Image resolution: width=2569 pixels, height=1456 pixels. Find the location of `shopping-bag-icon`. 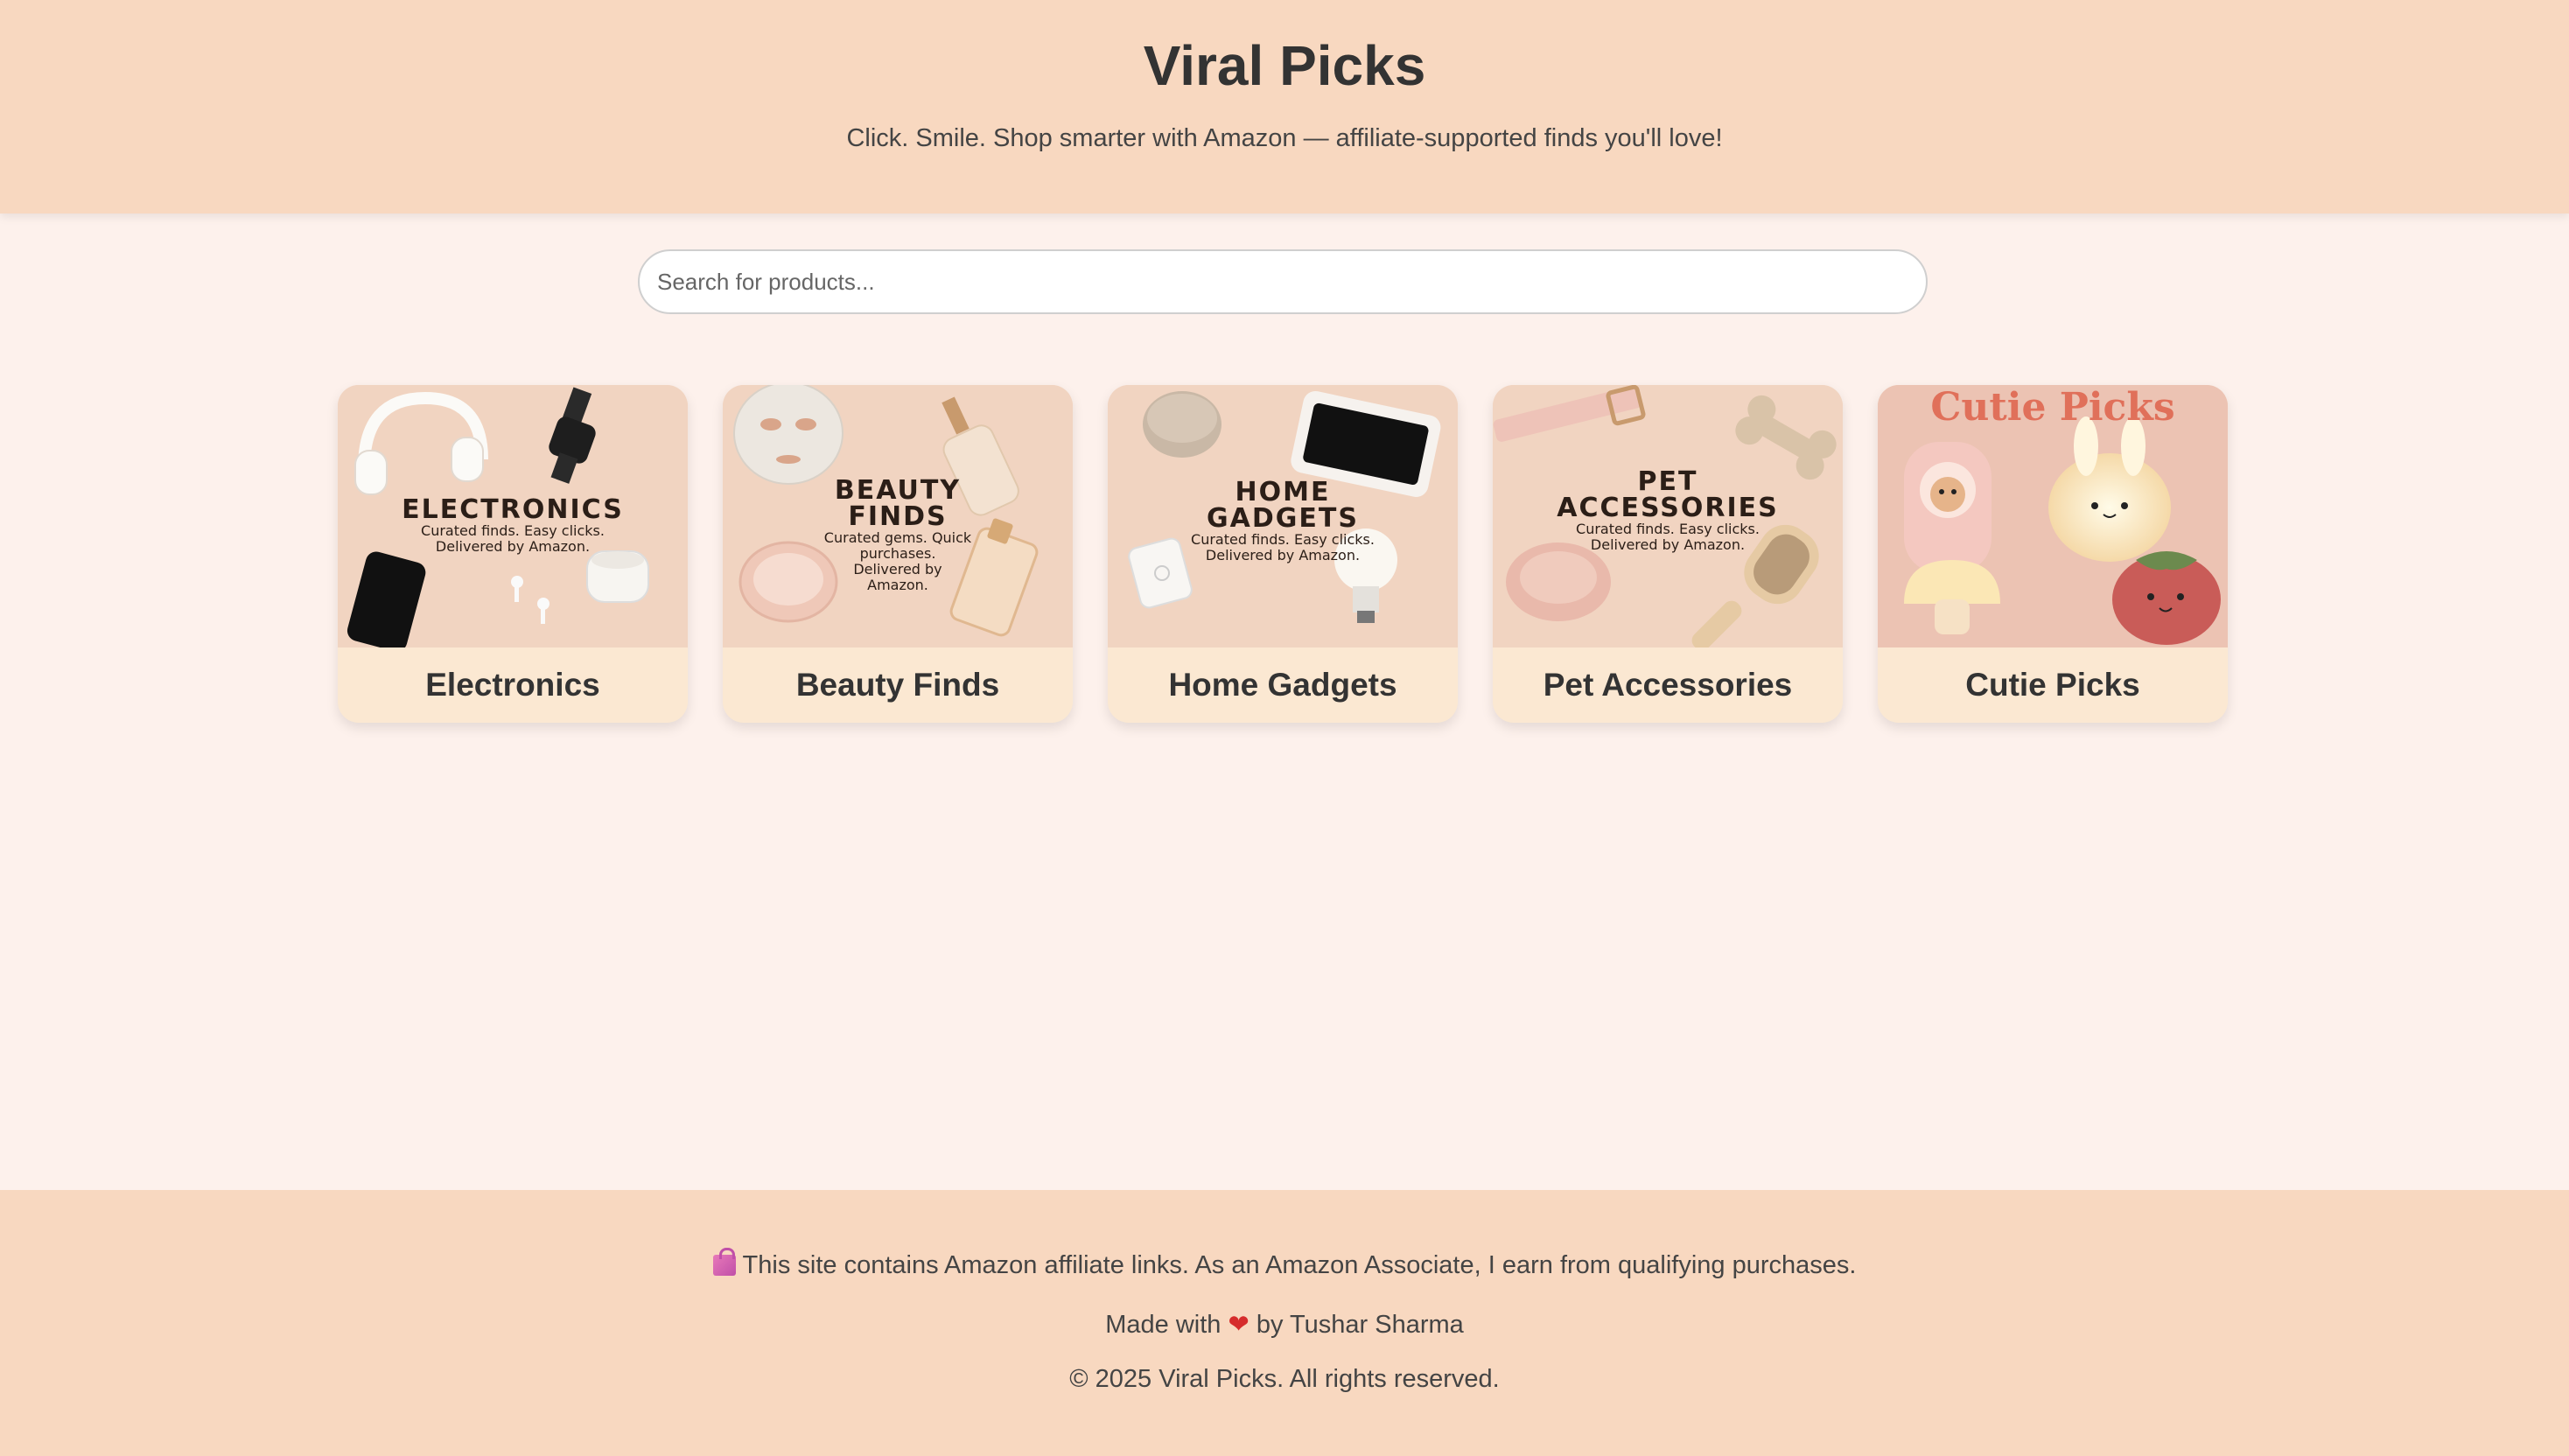

shopping-bag-icon is located at coordinates (724, 1262).